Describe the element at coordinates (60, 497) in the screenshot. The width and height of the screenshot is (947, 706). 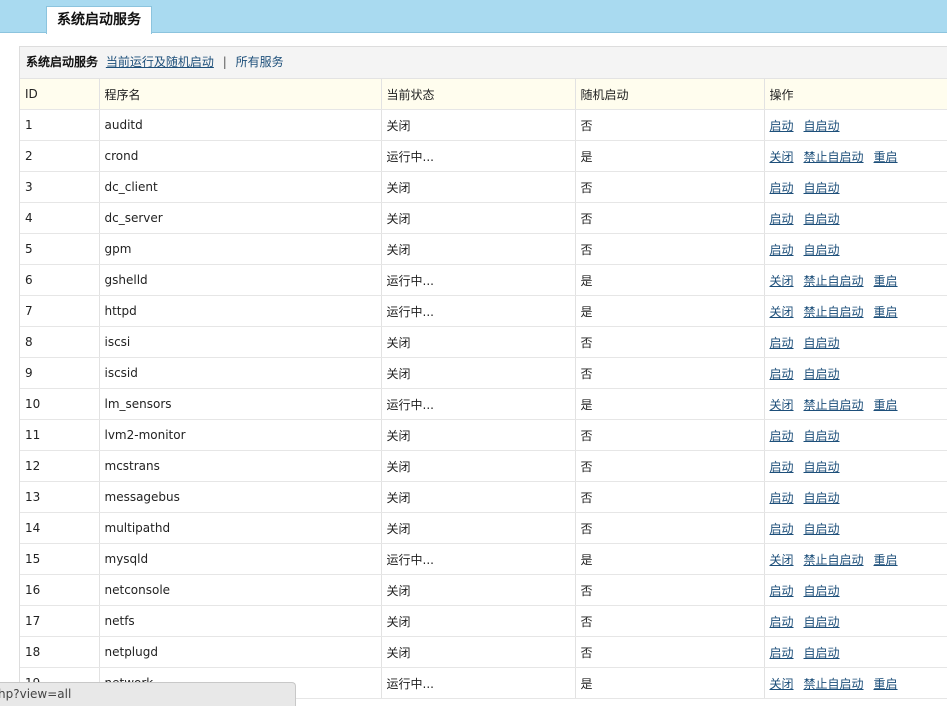
I see `cell-id: 13` at that location.